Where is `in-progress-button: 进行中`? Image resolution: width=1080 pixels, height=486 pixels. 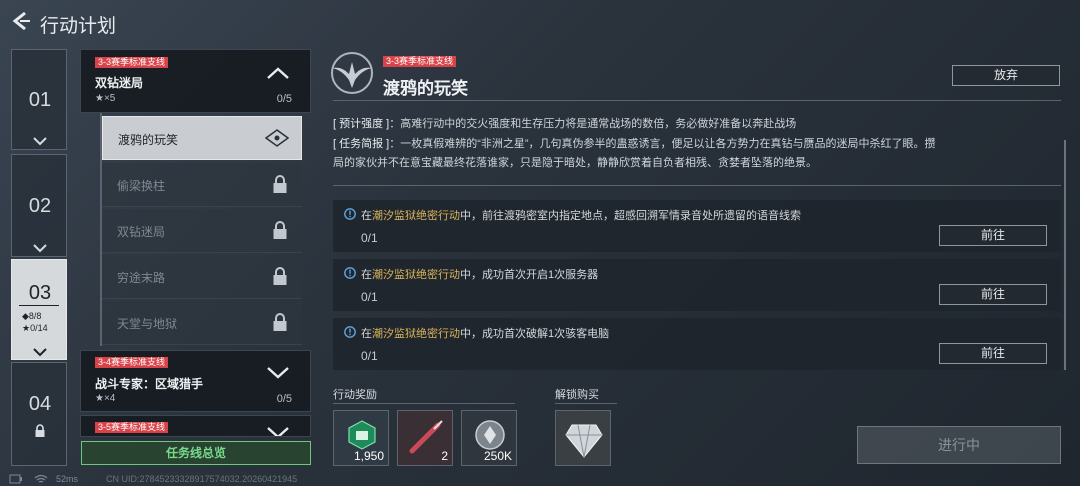 in-progress-button: 进行中 is located at coordinates (959, 445).